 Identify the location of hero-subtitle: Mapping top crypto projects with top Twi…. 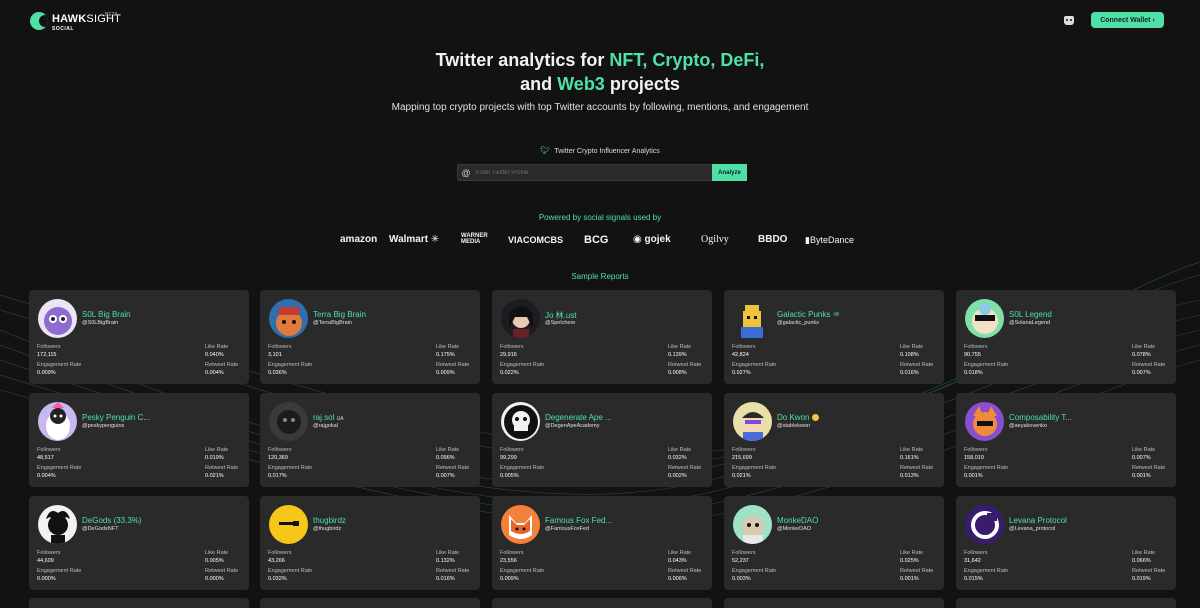
(600, 107).